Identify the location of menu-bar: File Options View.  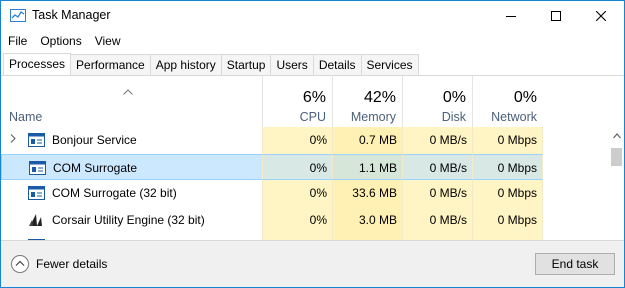
(64, 41).